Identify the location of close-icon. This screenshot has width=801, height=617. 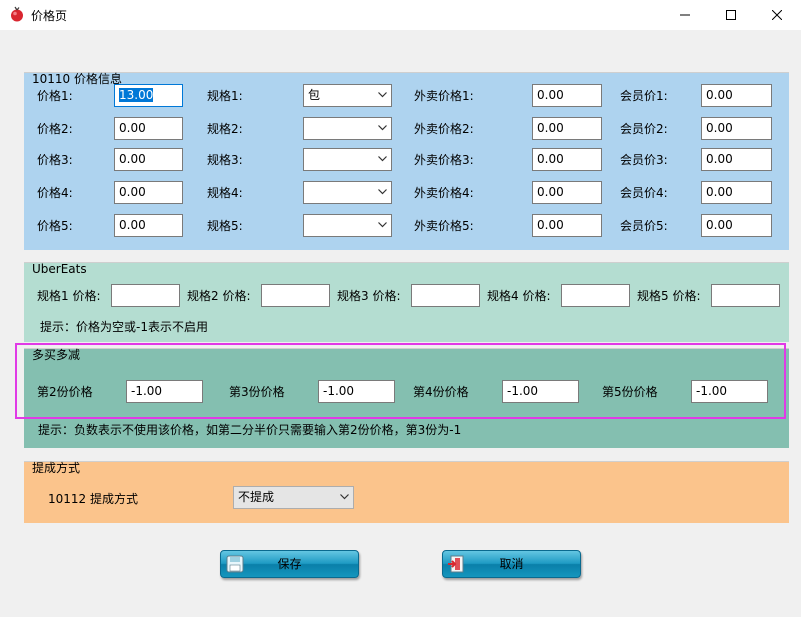
(777, 15).